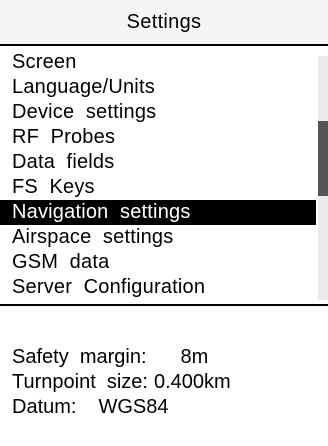 This screenshot has height=446, width=328. What do you see at coordinates (192, 382) in the screenshot?
I see `turnpoint-size-value: 0.400km` at bounding box center [192, 382].